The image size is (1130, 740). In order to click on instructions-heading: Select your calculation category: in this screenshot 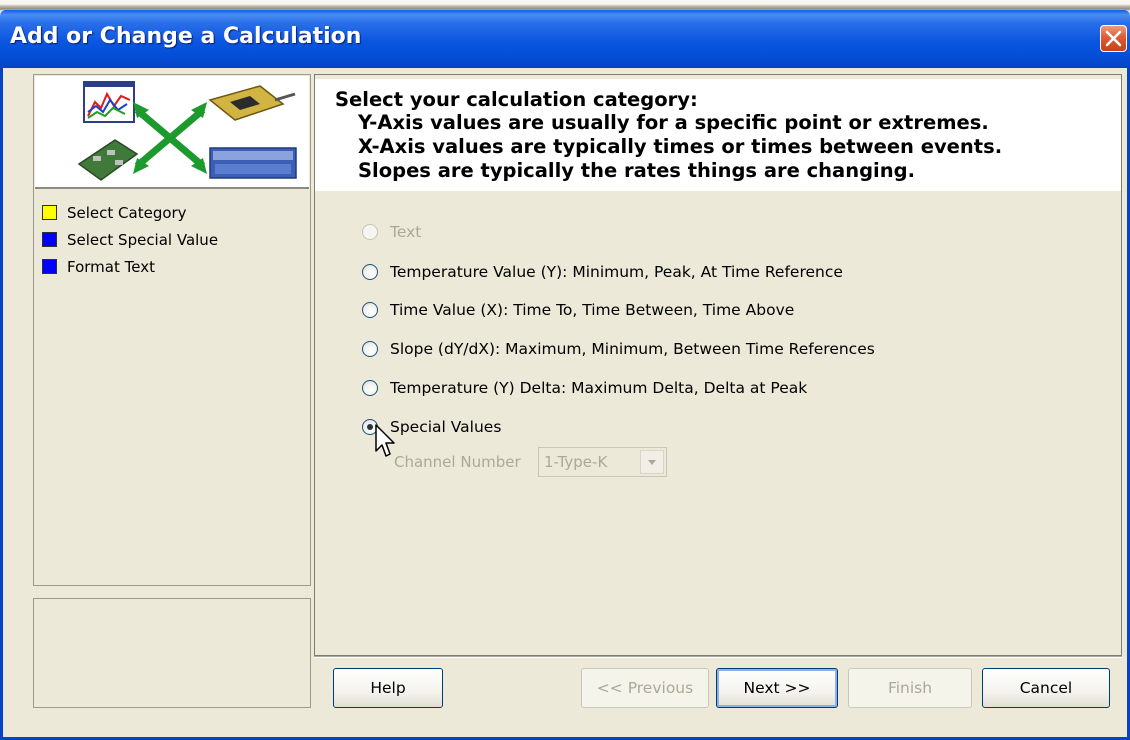, I will do `click(516, 99)`.